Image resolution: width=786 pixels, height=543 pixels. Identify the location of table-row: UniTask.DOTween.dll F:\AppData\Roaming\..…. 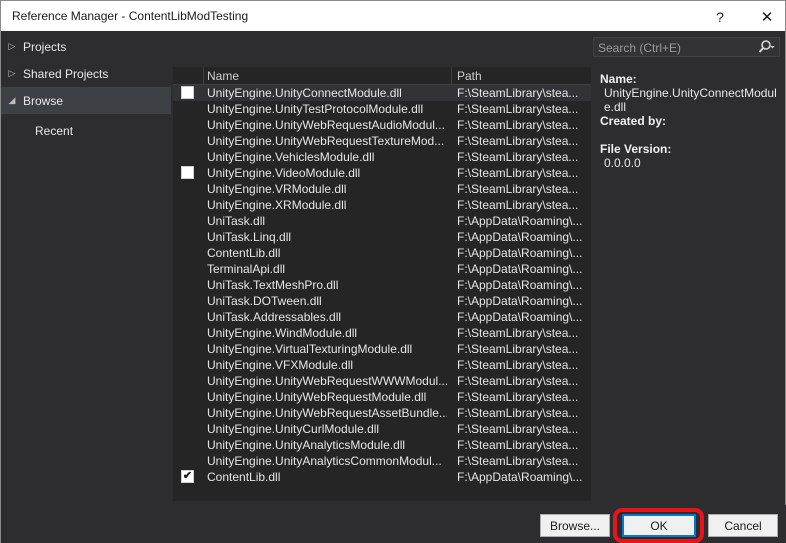
(382, 301).